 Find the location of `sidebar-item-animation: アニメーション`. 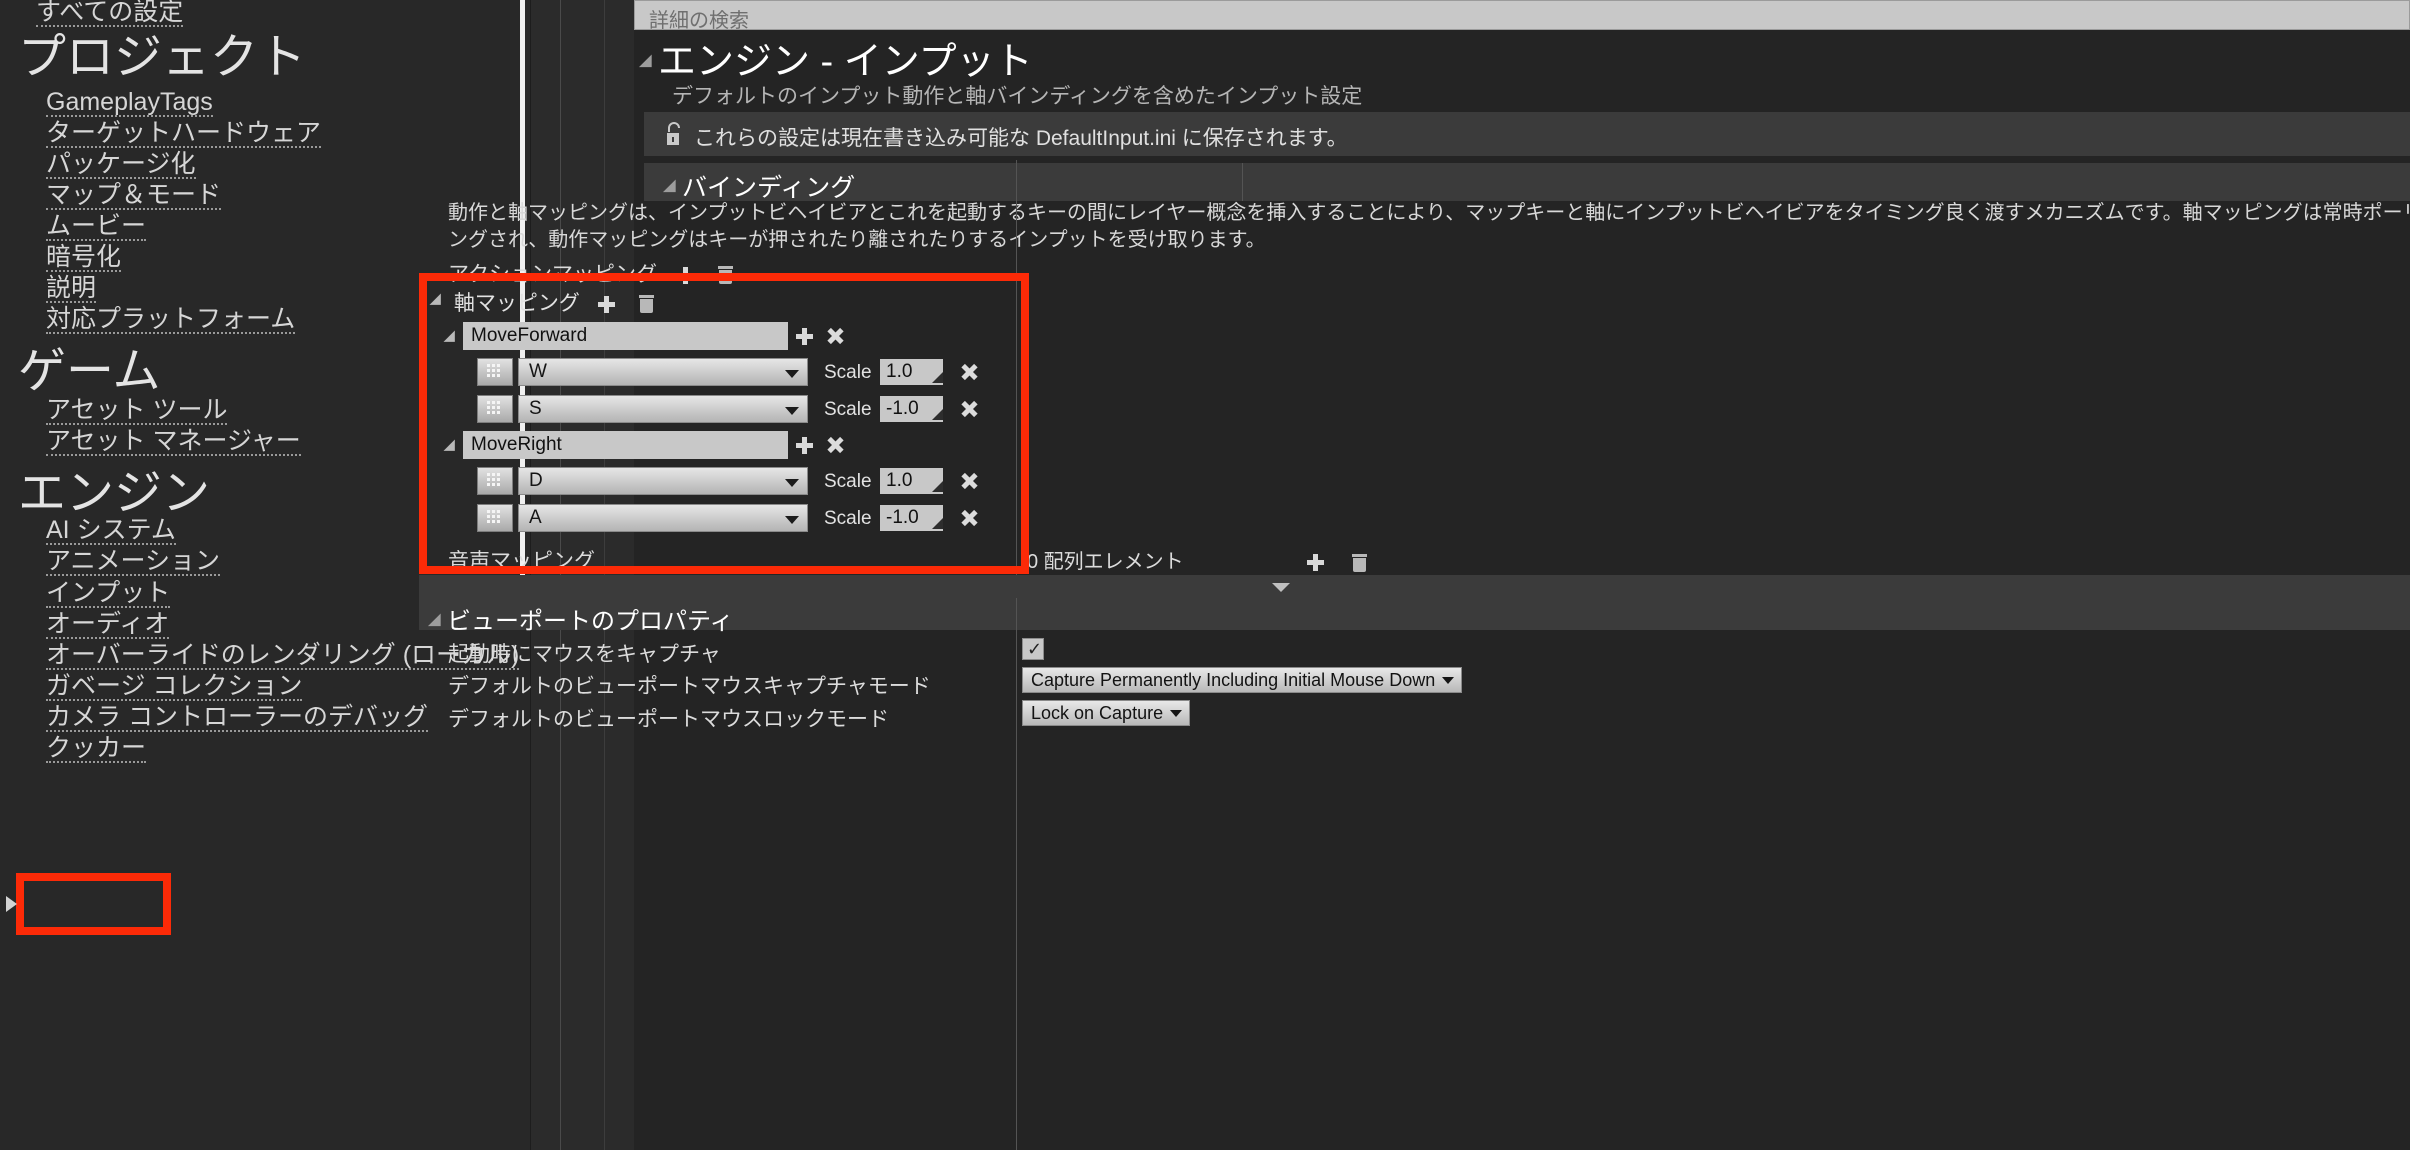

sidebar-item-animation: アニメーション is located at coordinates (133, 562).